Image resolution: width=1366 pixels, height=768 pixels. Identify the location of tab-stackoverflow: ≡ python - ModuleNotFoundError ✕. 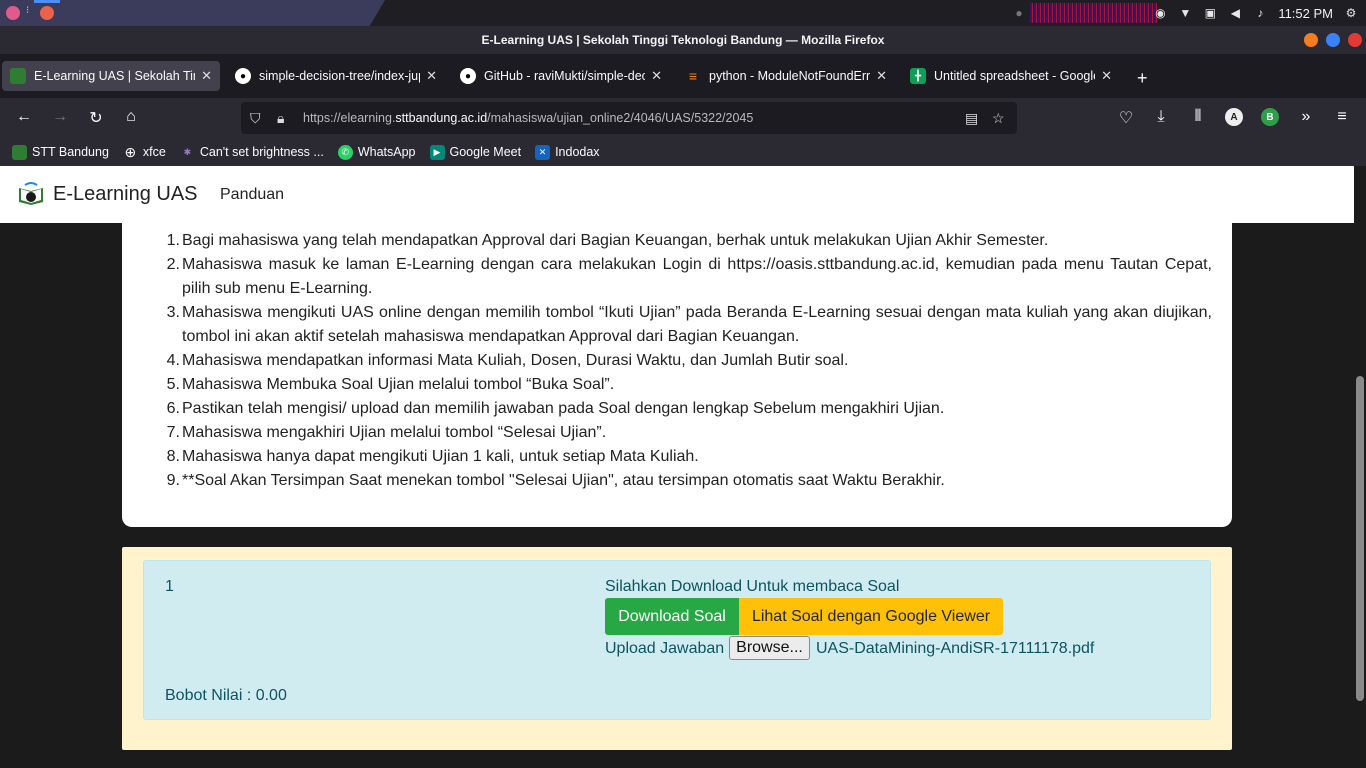
(786, 76).